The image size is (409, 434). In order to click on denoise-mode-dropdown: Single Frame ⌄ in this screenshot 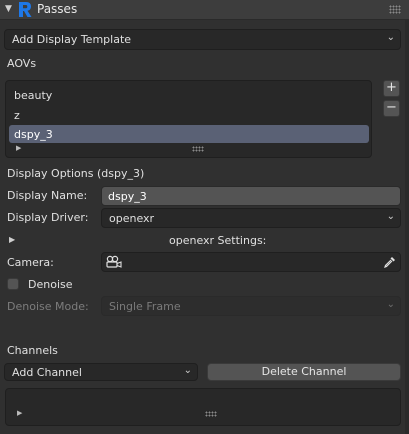, I will do `click(251, 306)`.